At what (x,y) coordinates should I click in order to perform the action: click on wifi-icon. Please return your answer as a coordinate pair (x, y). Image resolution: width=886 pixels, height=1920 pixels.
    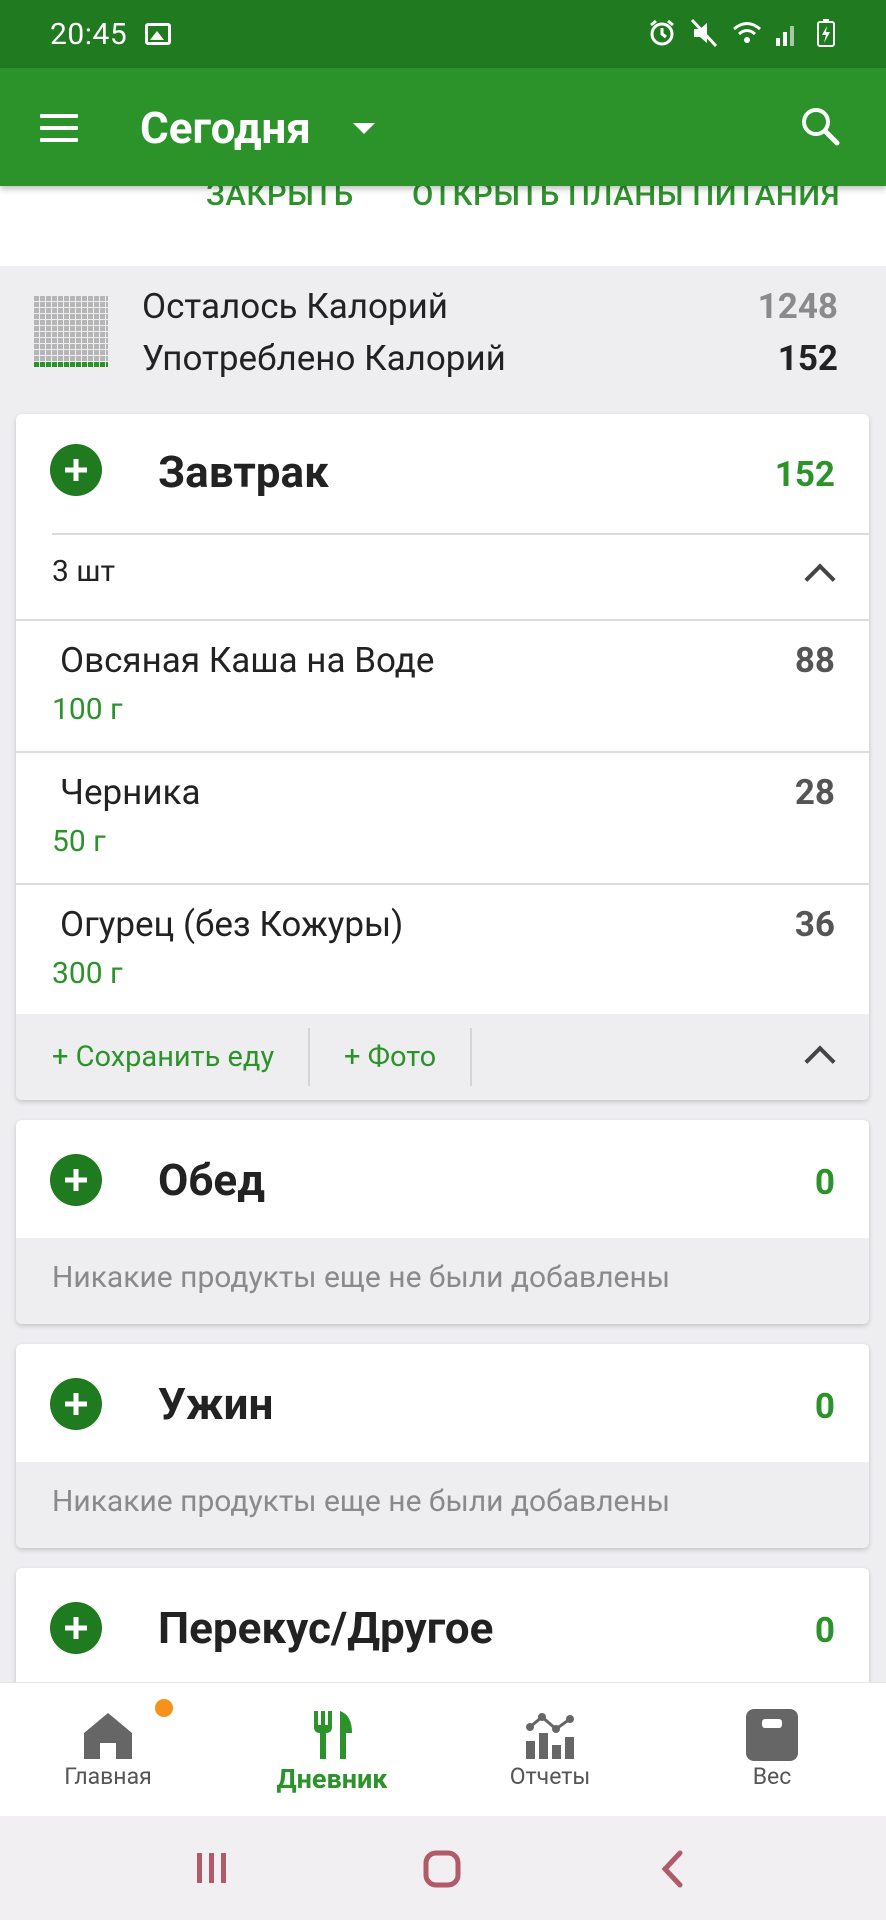
    Looking at the image, I should click on (746, 33).